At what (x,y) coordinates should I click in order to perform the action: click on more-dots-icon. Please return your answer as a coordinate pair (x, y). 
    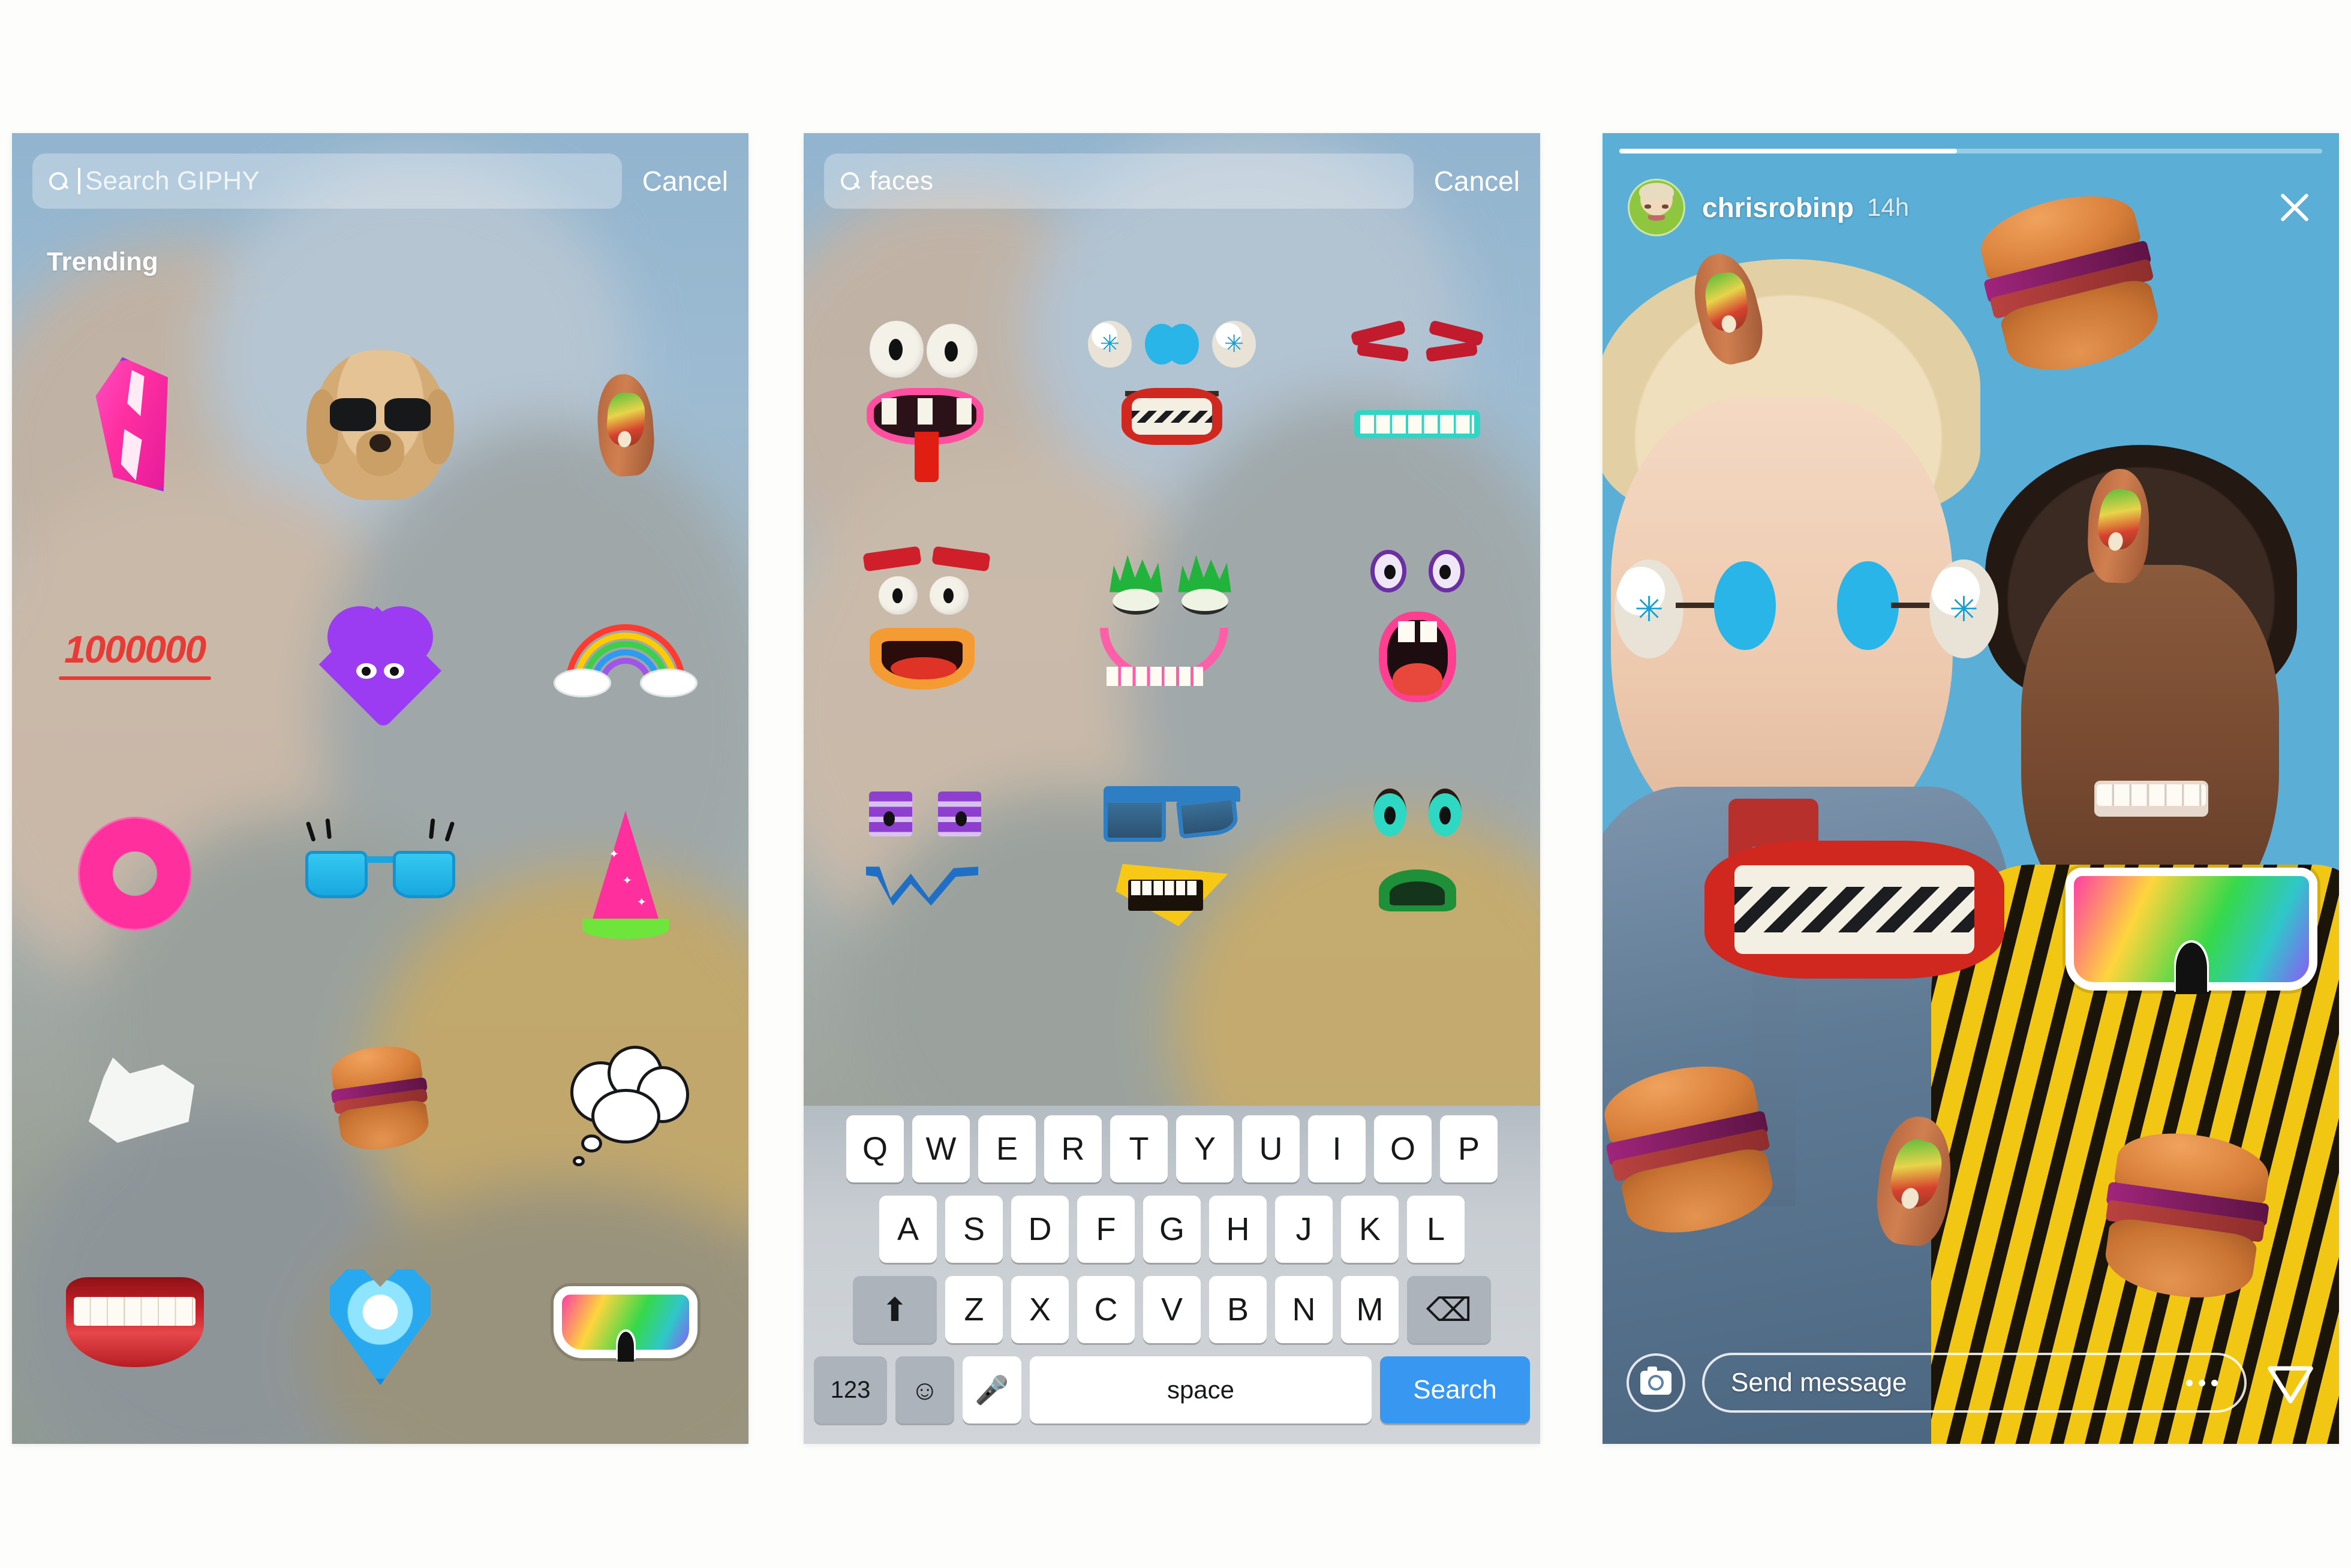
    Looking at the image, I should click on (2202, 1382).